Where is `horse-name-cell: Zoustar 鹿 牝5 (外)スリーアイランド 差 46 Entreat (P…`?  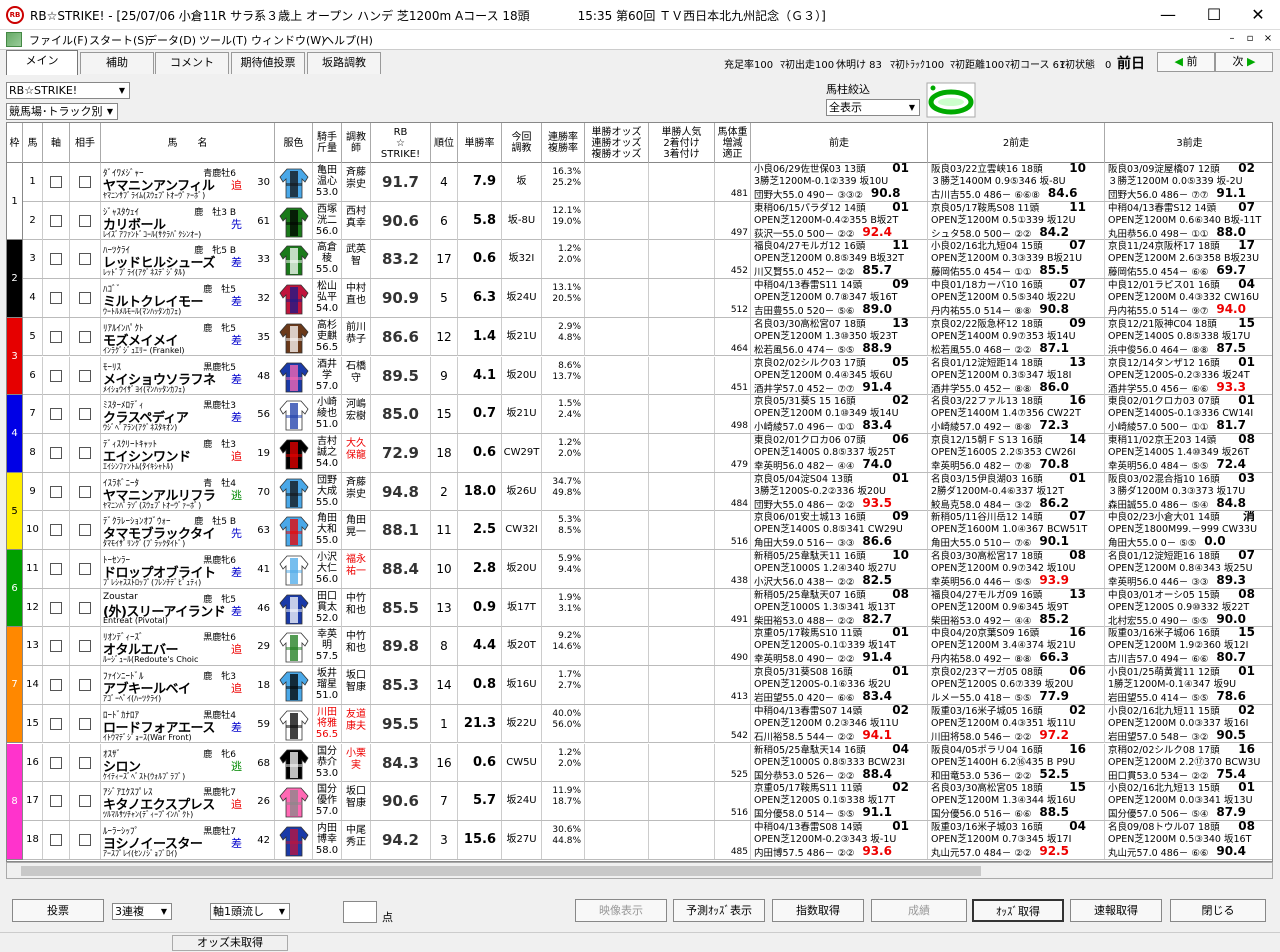
horse-name-cell: Zoustar 鹿 牝5 (外)スリーアイランド 差 46 Entreat (P… is located at coordinates (188, 607).